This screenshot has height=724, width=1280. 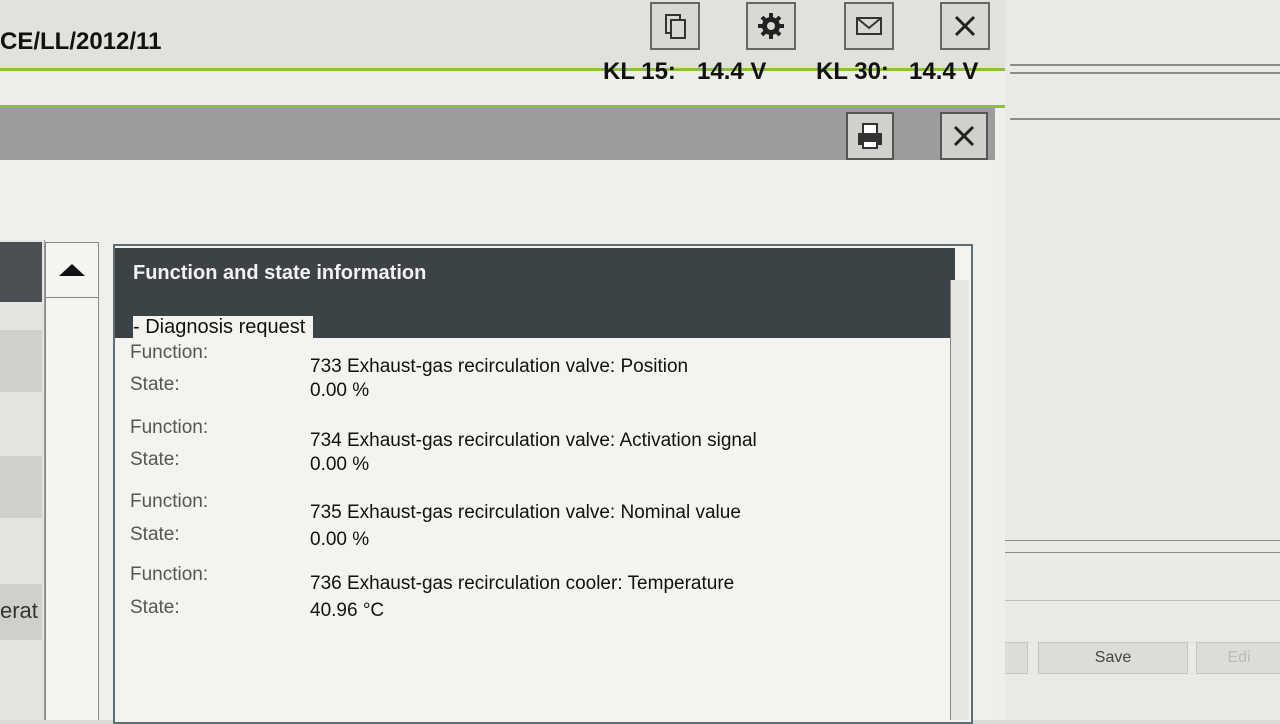 I want to click on triangle-up-icon, so click(x=72, y=270).